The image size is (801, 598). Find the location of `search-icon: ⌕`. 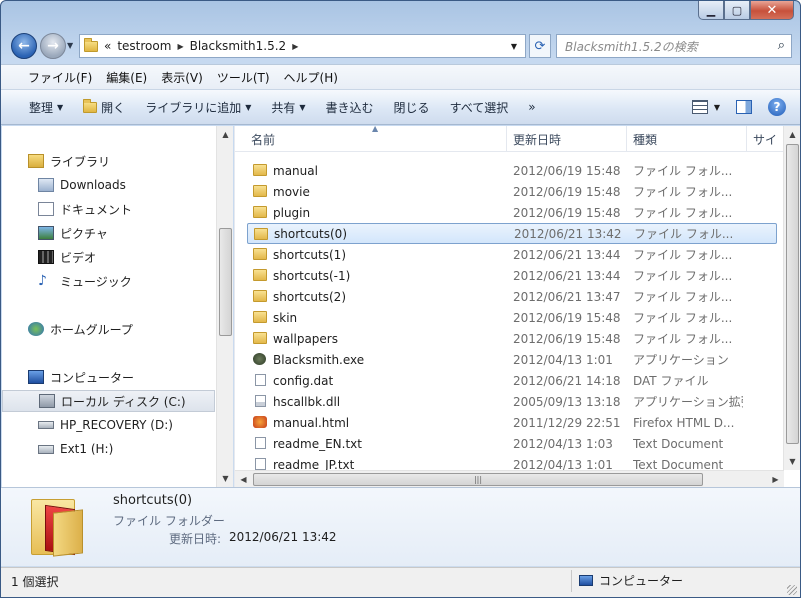

search-icon: ⌕ is located at coordinates (781, 45).